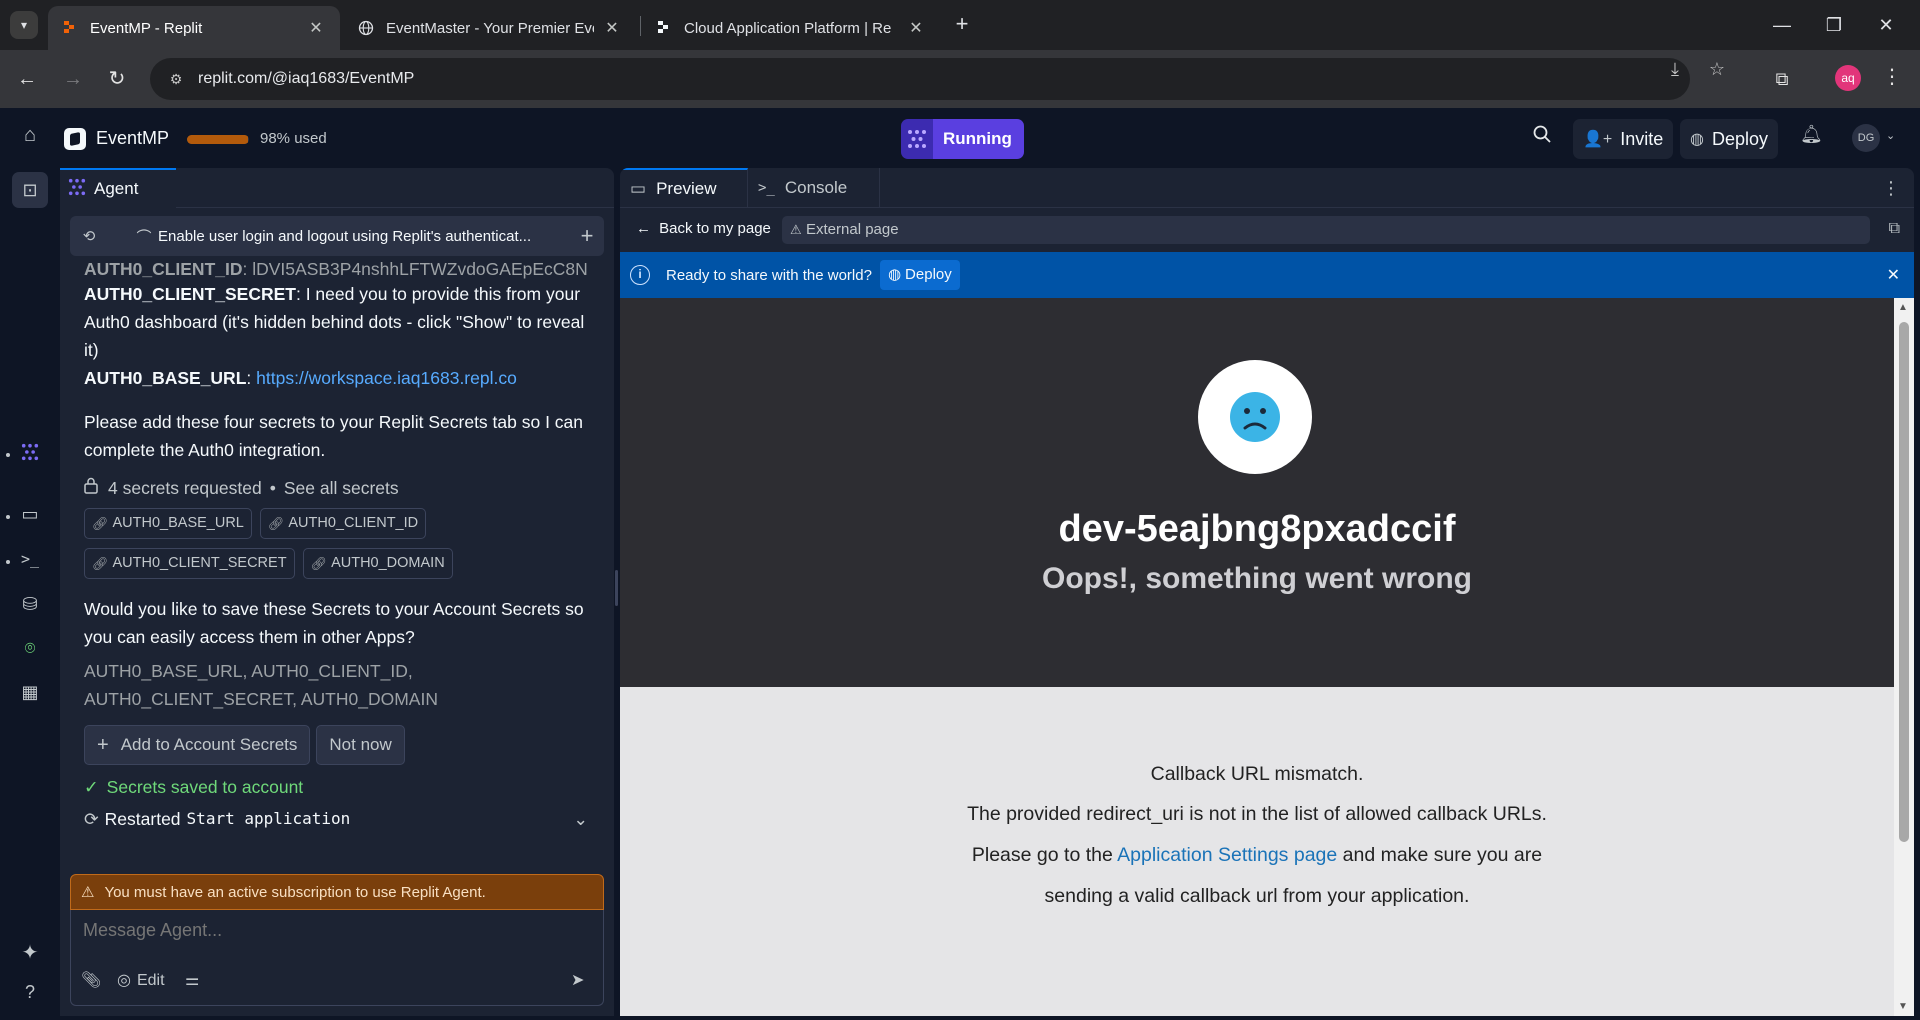  I want to click on agent-rail-icon, so click(30, 452).